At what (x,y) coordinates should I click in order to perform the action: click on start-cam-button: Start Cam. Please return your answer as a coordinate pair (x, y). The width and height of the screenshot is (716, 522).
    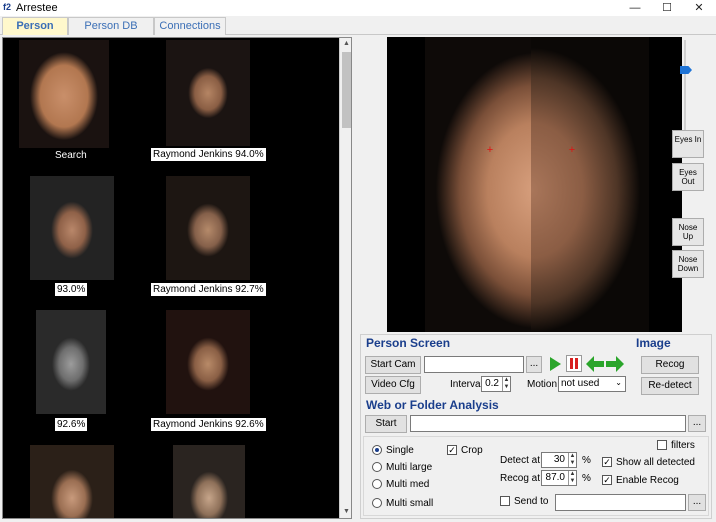
    Looking at the image, I should click on (393, 365).